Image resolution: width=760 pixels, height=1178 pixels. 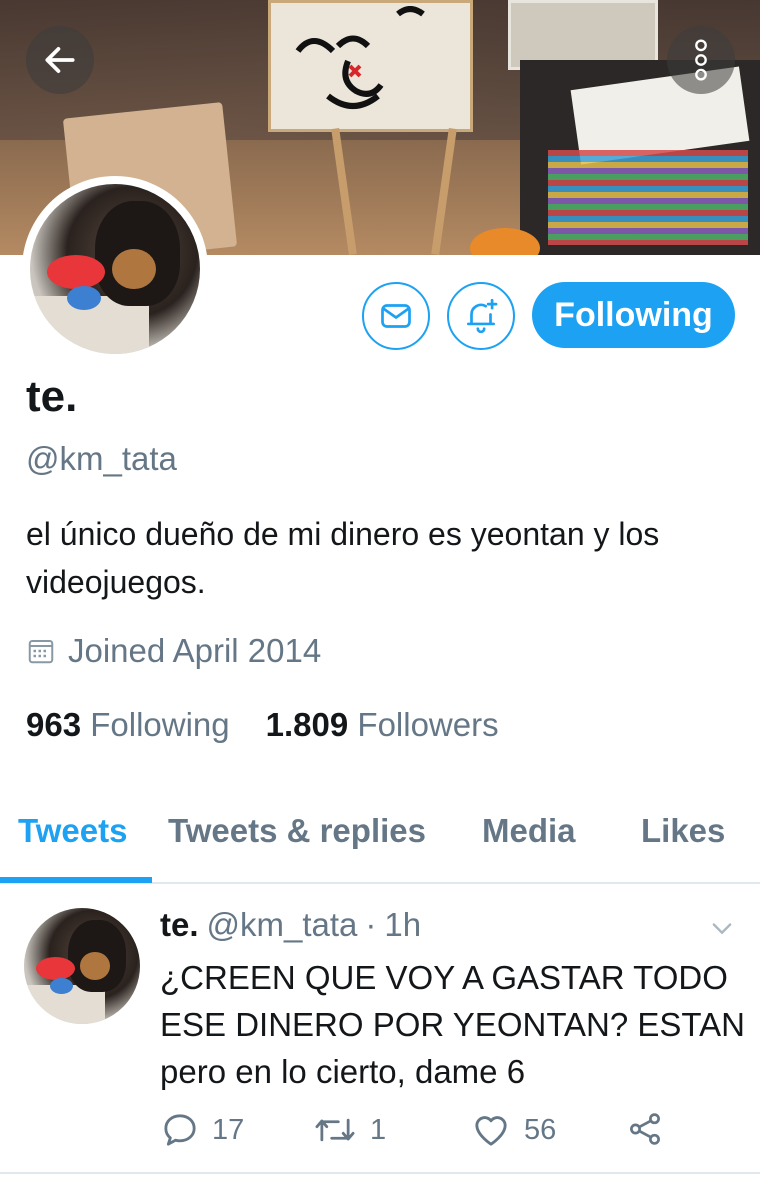 What do you see at coordinates (179, 925) in the screenshot?
I see `tweet-author-name: te.` at bounding box center [179, 925].